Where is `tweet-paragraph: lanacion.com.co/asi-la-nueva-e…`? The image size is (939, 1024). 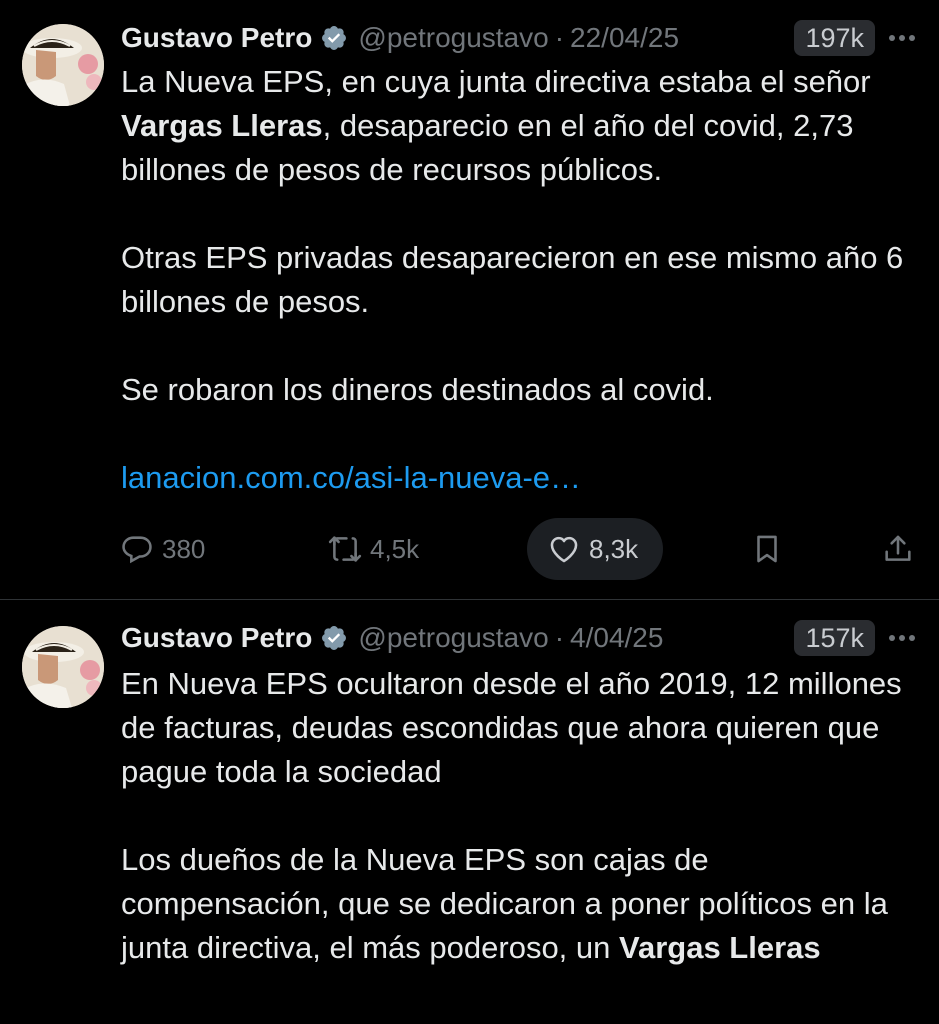
tweet-paragraph: lanacion.com.co/asi-la-nueva-e… is located at coordinates (521, 478).